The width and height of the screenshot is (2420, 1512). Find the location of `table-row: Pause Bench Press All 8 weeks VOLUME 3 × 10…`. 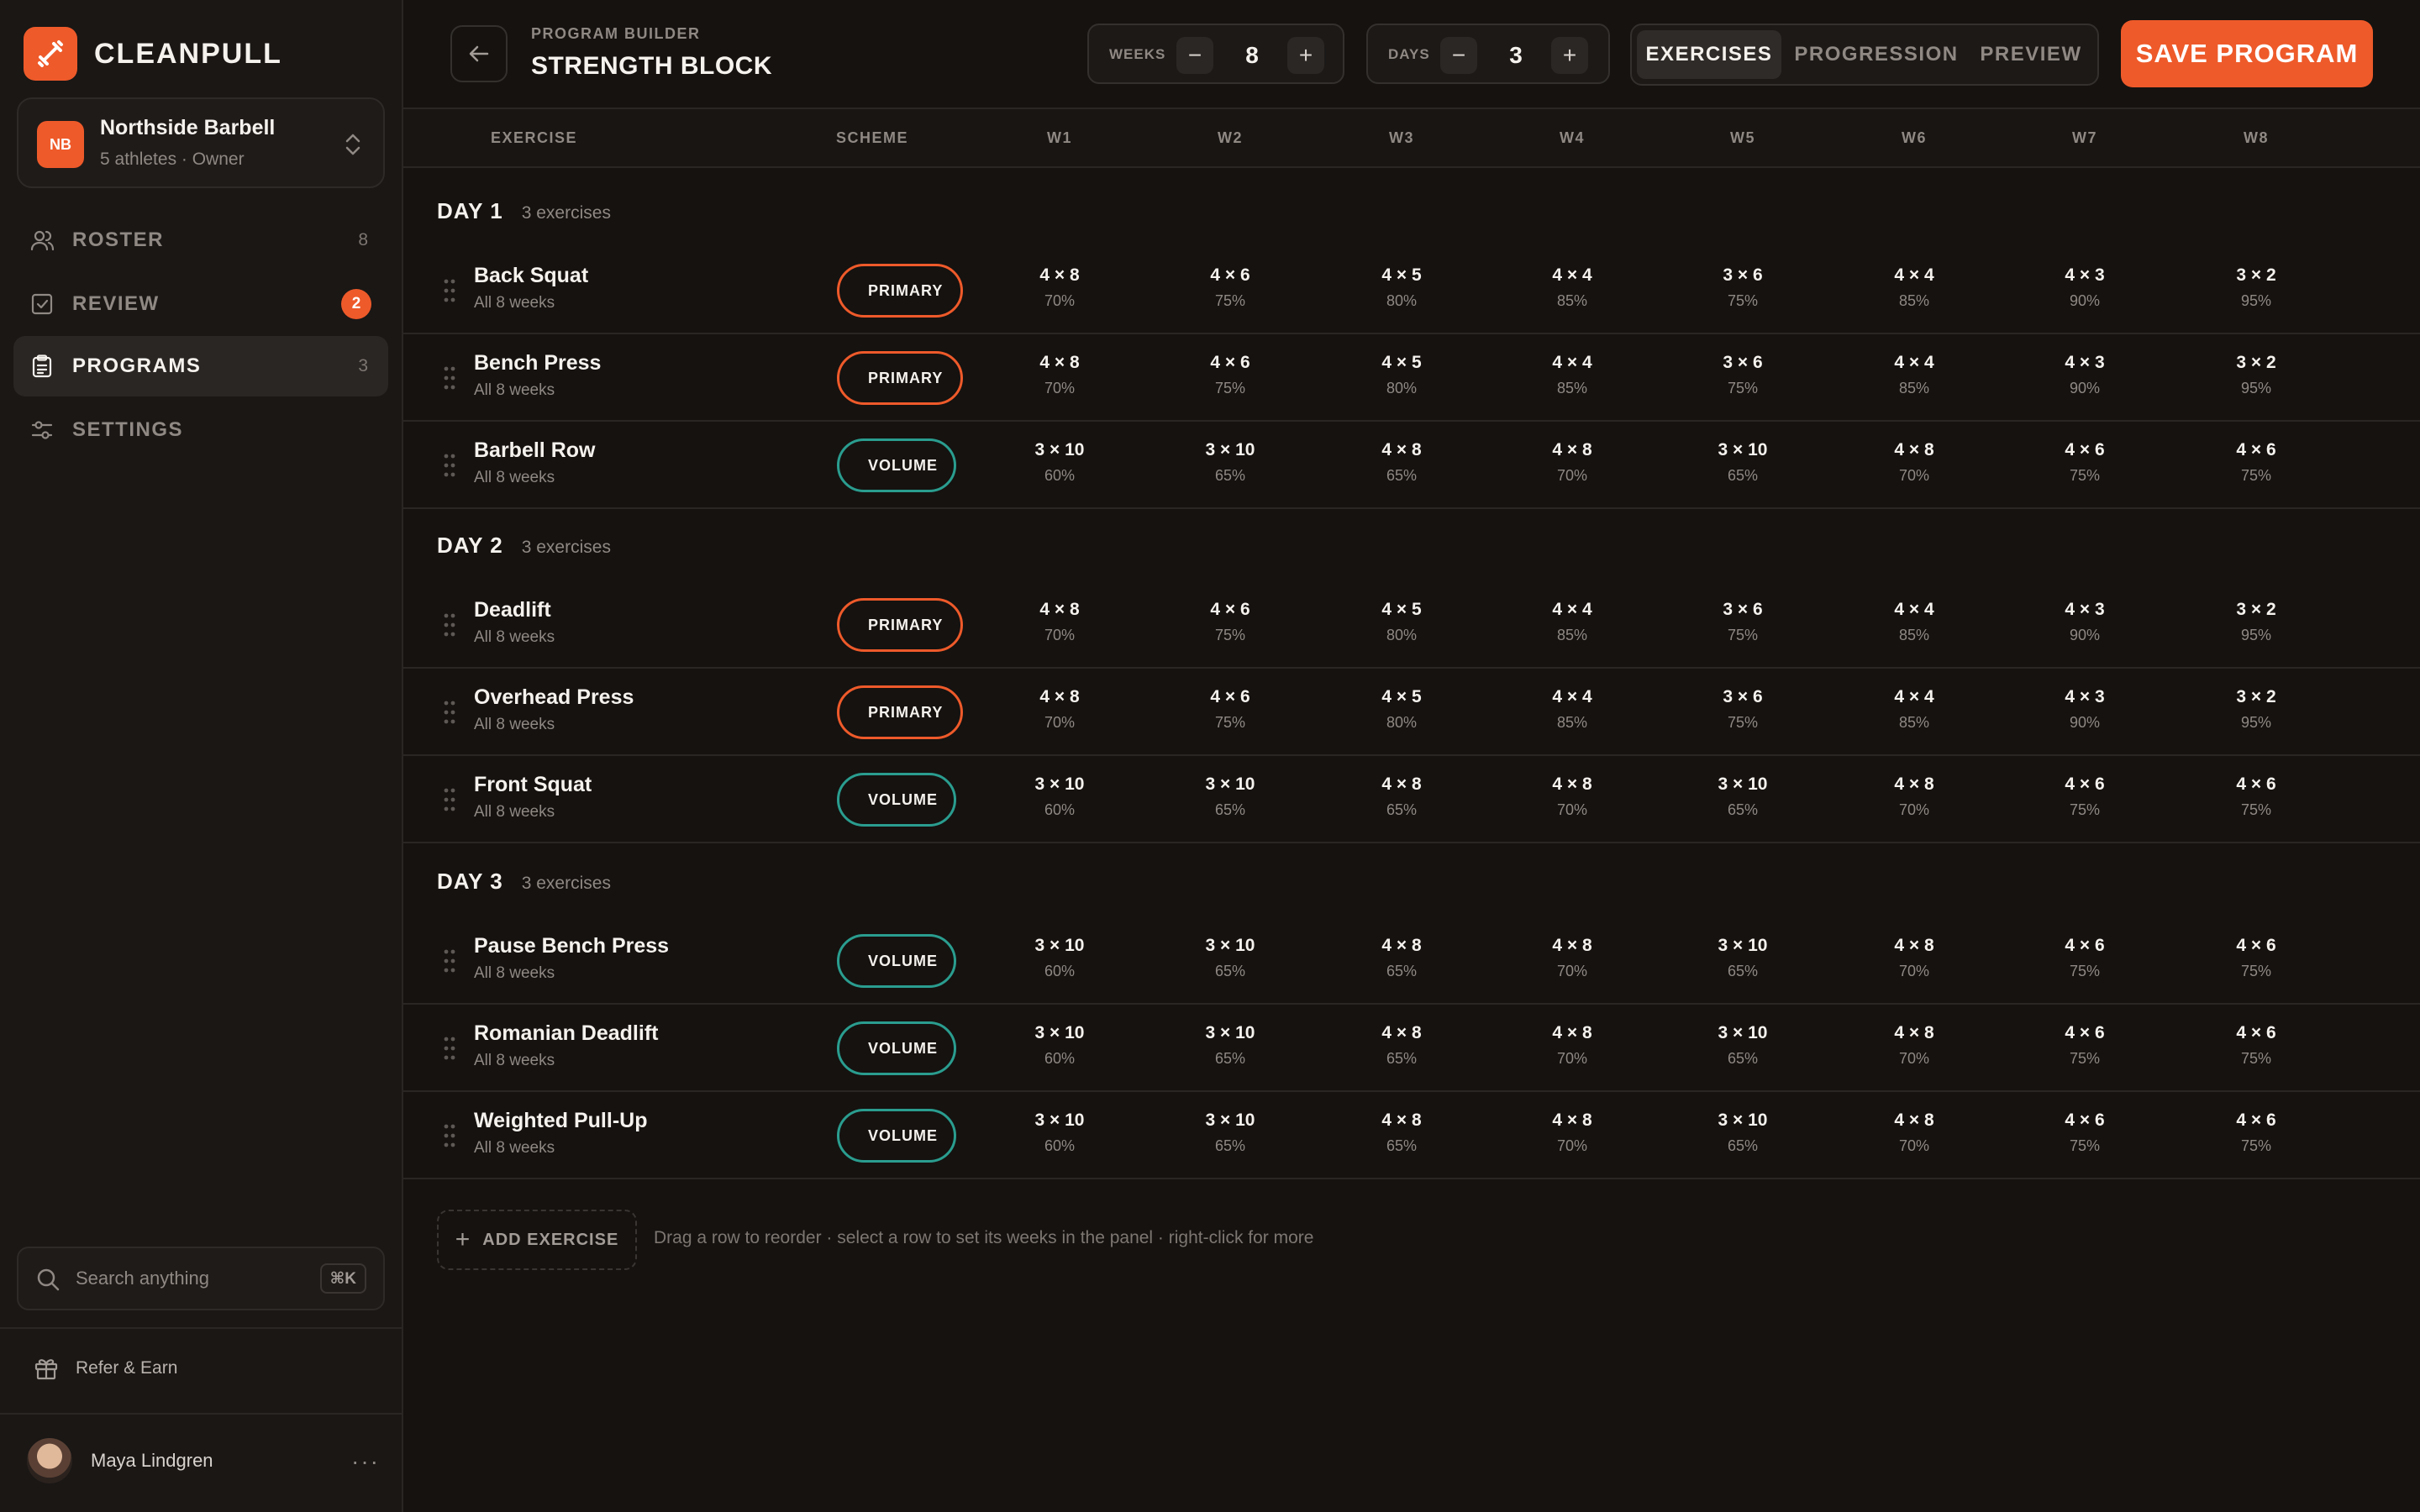

table-row: Pause Bench Press All 8 weeks VOLUME 3 × 10… is located at coordinates (1411, 961).